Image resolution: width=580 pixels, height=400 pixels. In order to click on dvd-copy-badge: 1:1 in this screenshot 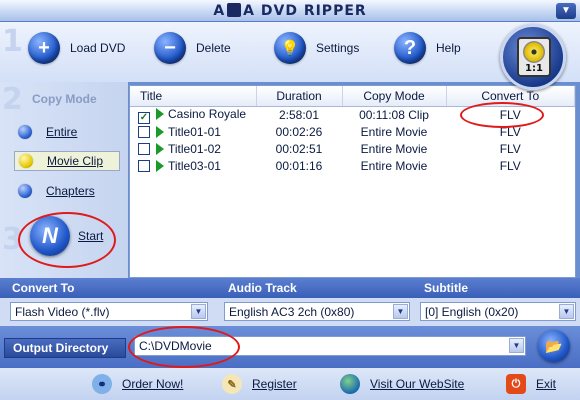, I will do `click(533, 57)`.